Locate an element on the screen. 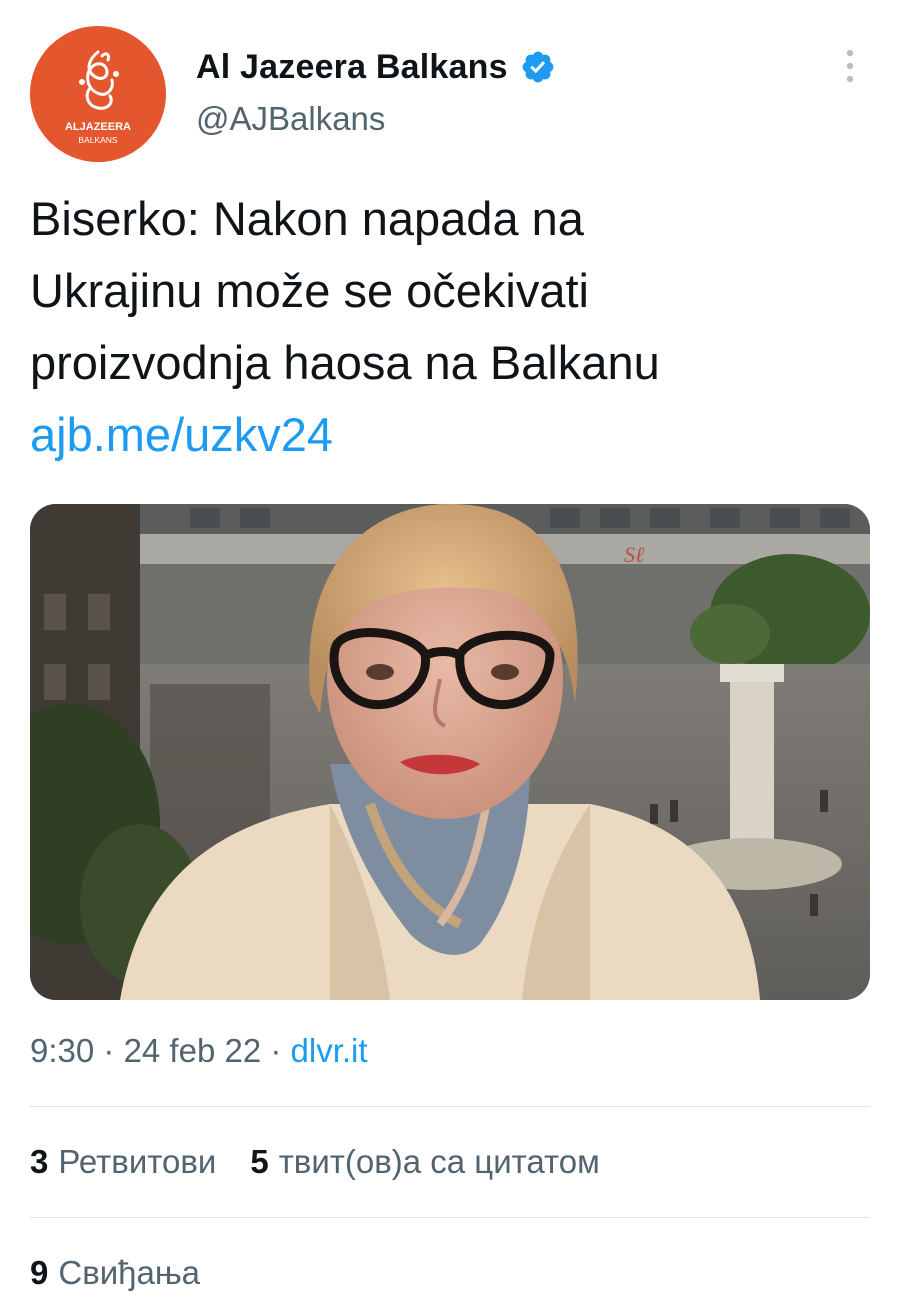 This screenshot has width=900, height=1311. al-jazeera-logo-icon: ALJAZEERA BALKANS is located at coordinates (98, 94).